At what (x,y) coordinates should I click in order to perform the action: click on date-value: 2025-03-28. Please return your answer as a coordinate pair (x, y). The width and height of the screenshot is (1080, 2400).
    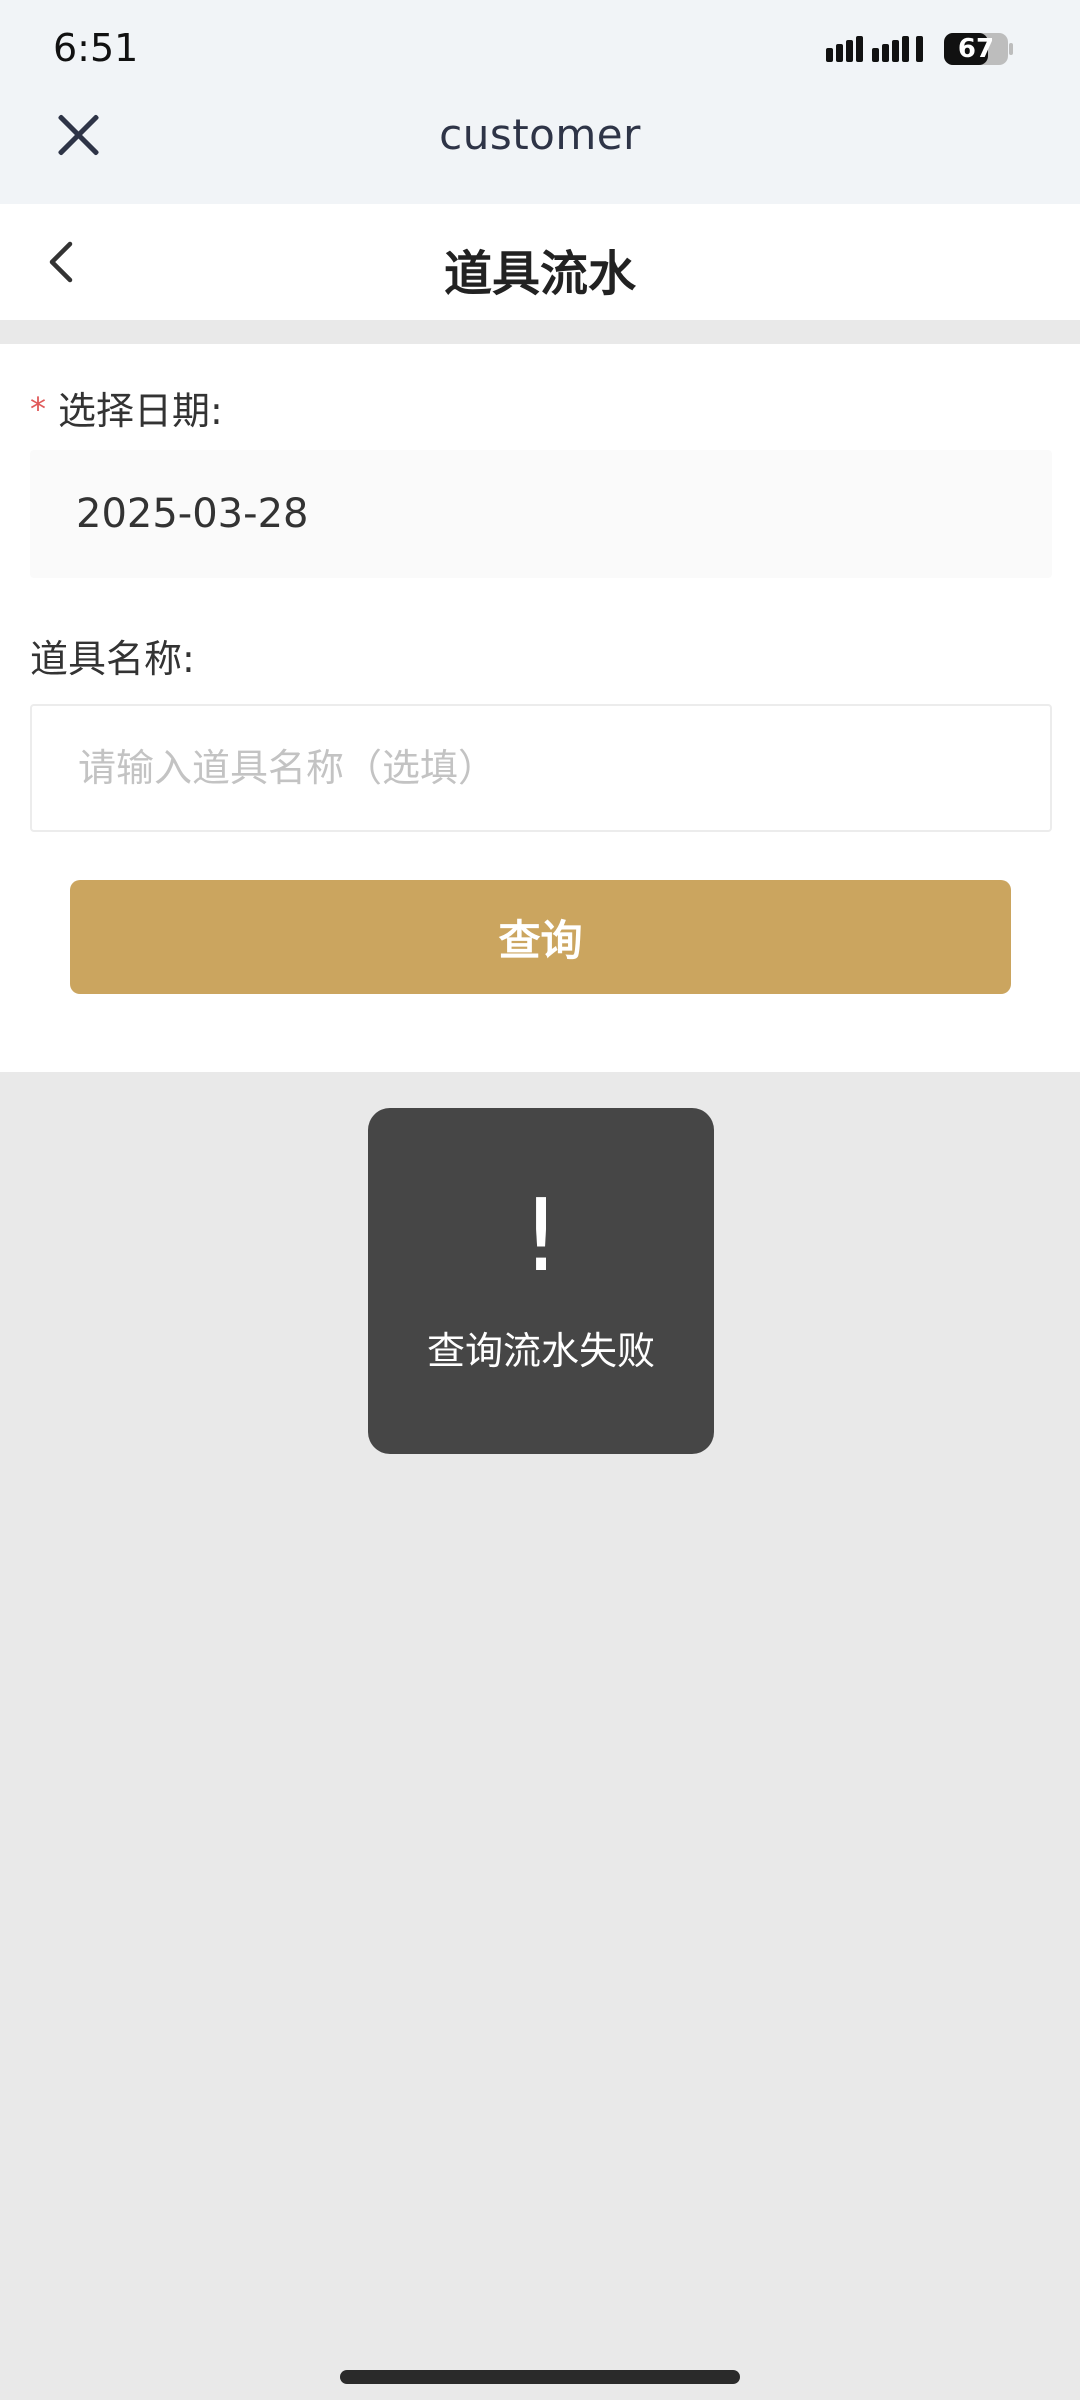
    Looking at the image, I should click on (192, 514).